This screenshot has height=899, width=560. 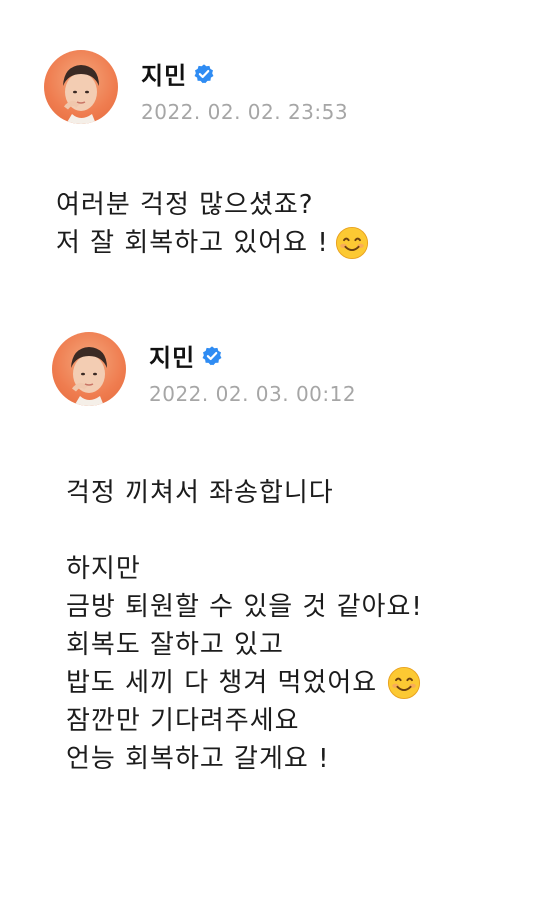 I want to click on post-line-text: 저 잘 회복하고 있어요 !, so click(x=192, y=243).